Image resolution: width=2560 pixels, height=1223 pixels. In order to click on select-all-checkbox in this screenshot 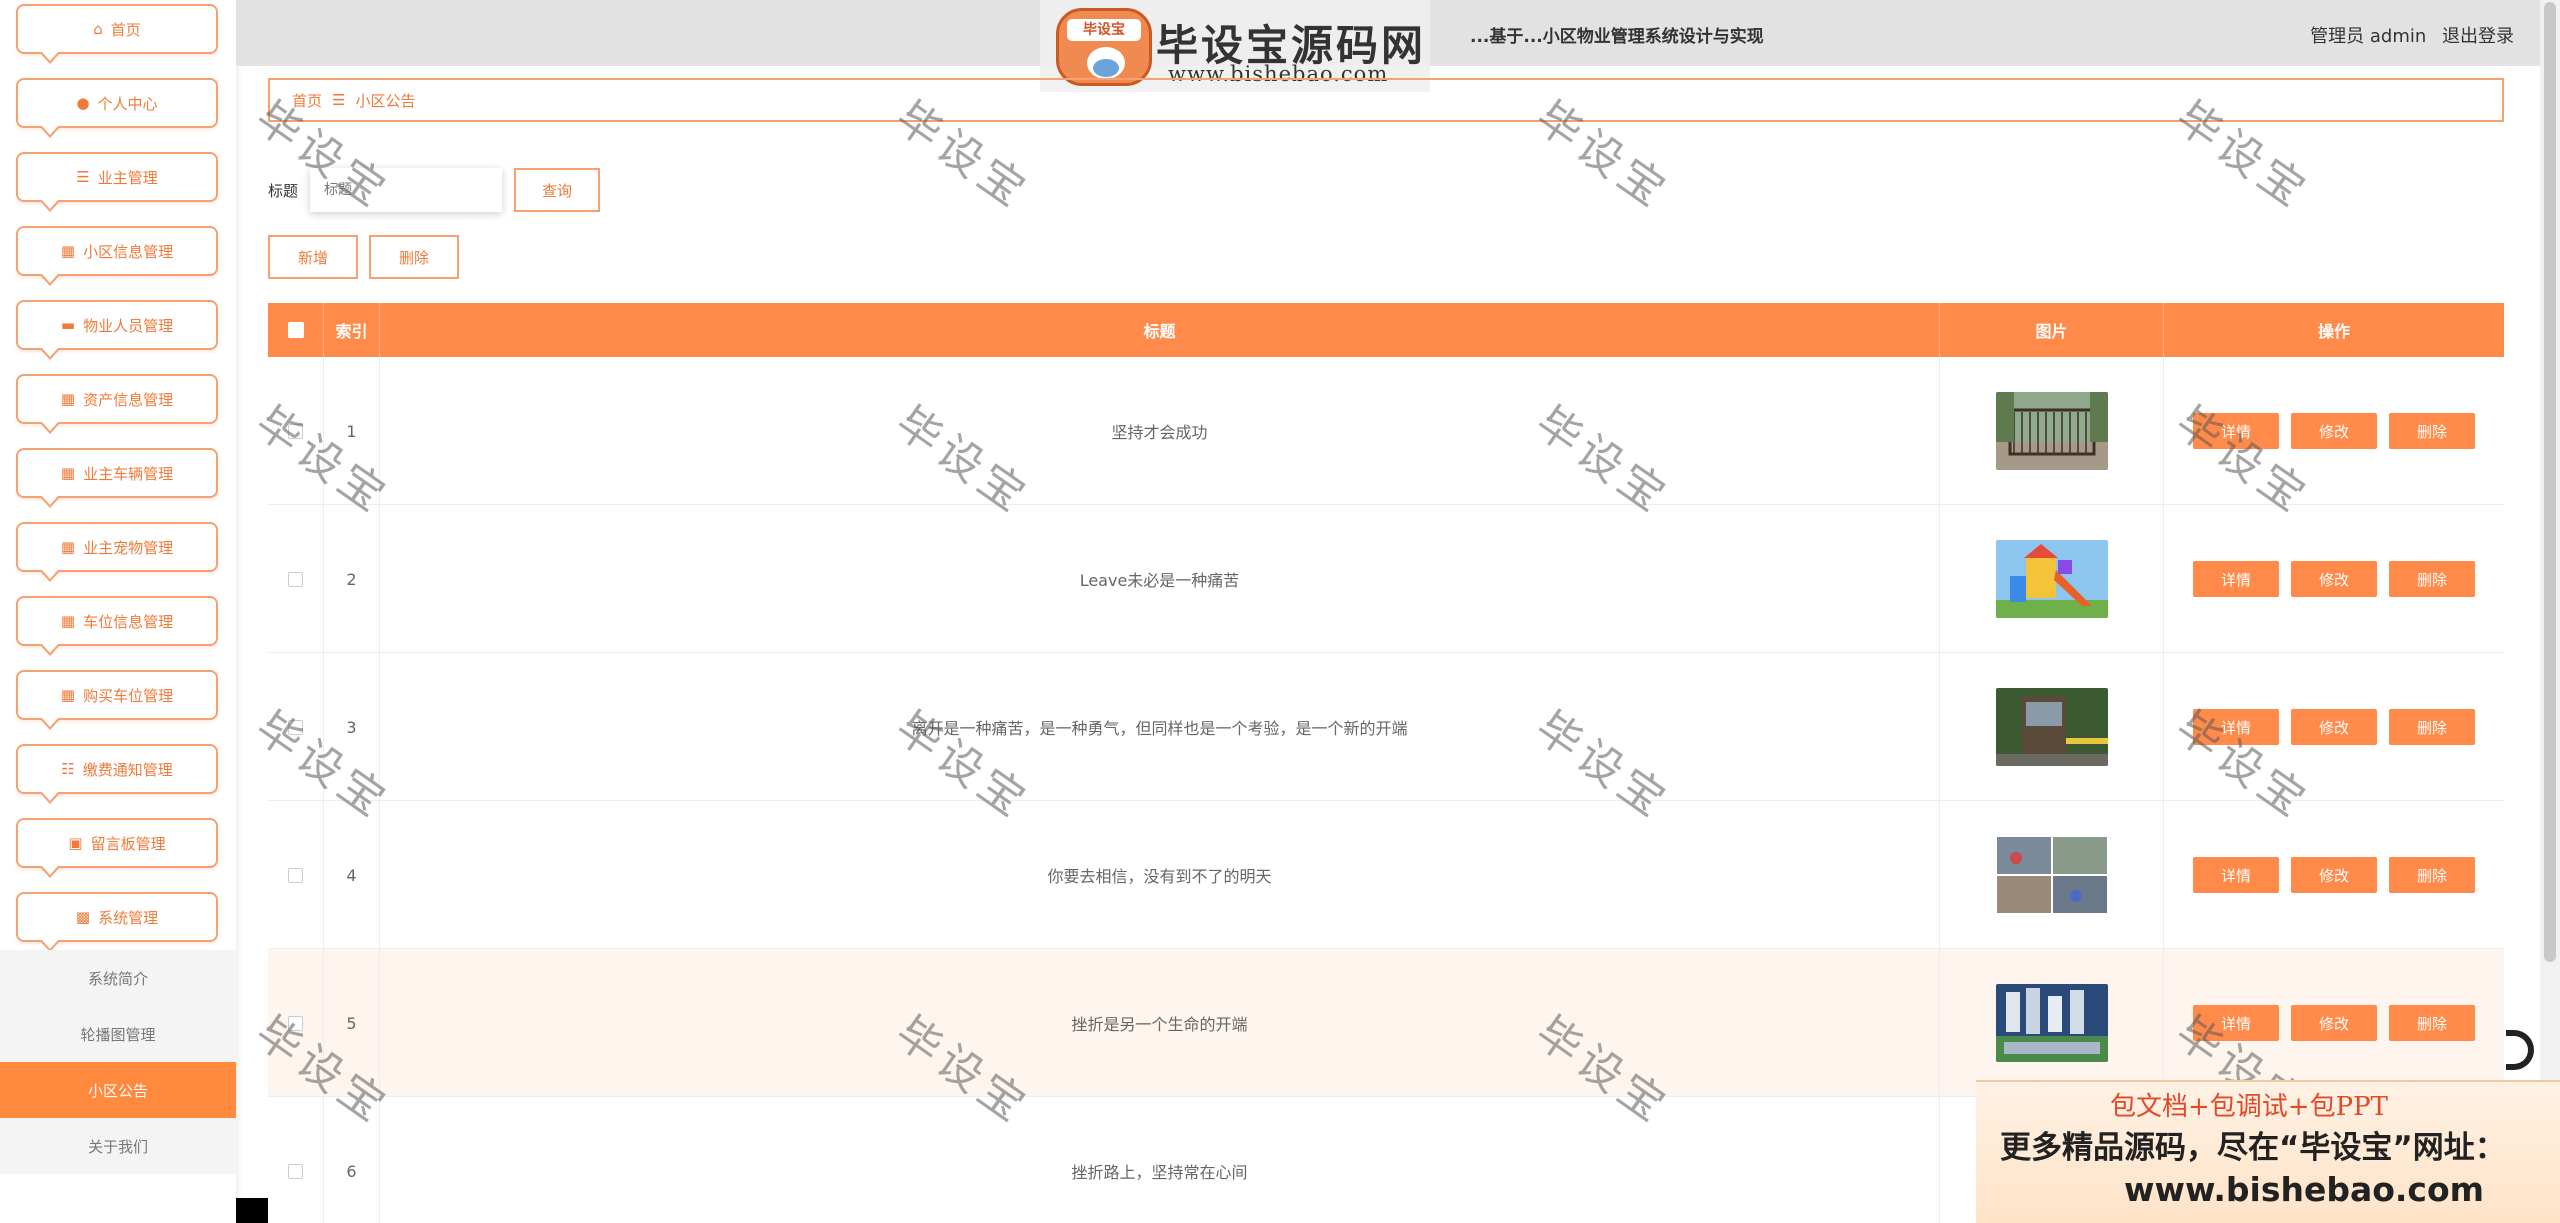, I will do `click(295, 330)`.